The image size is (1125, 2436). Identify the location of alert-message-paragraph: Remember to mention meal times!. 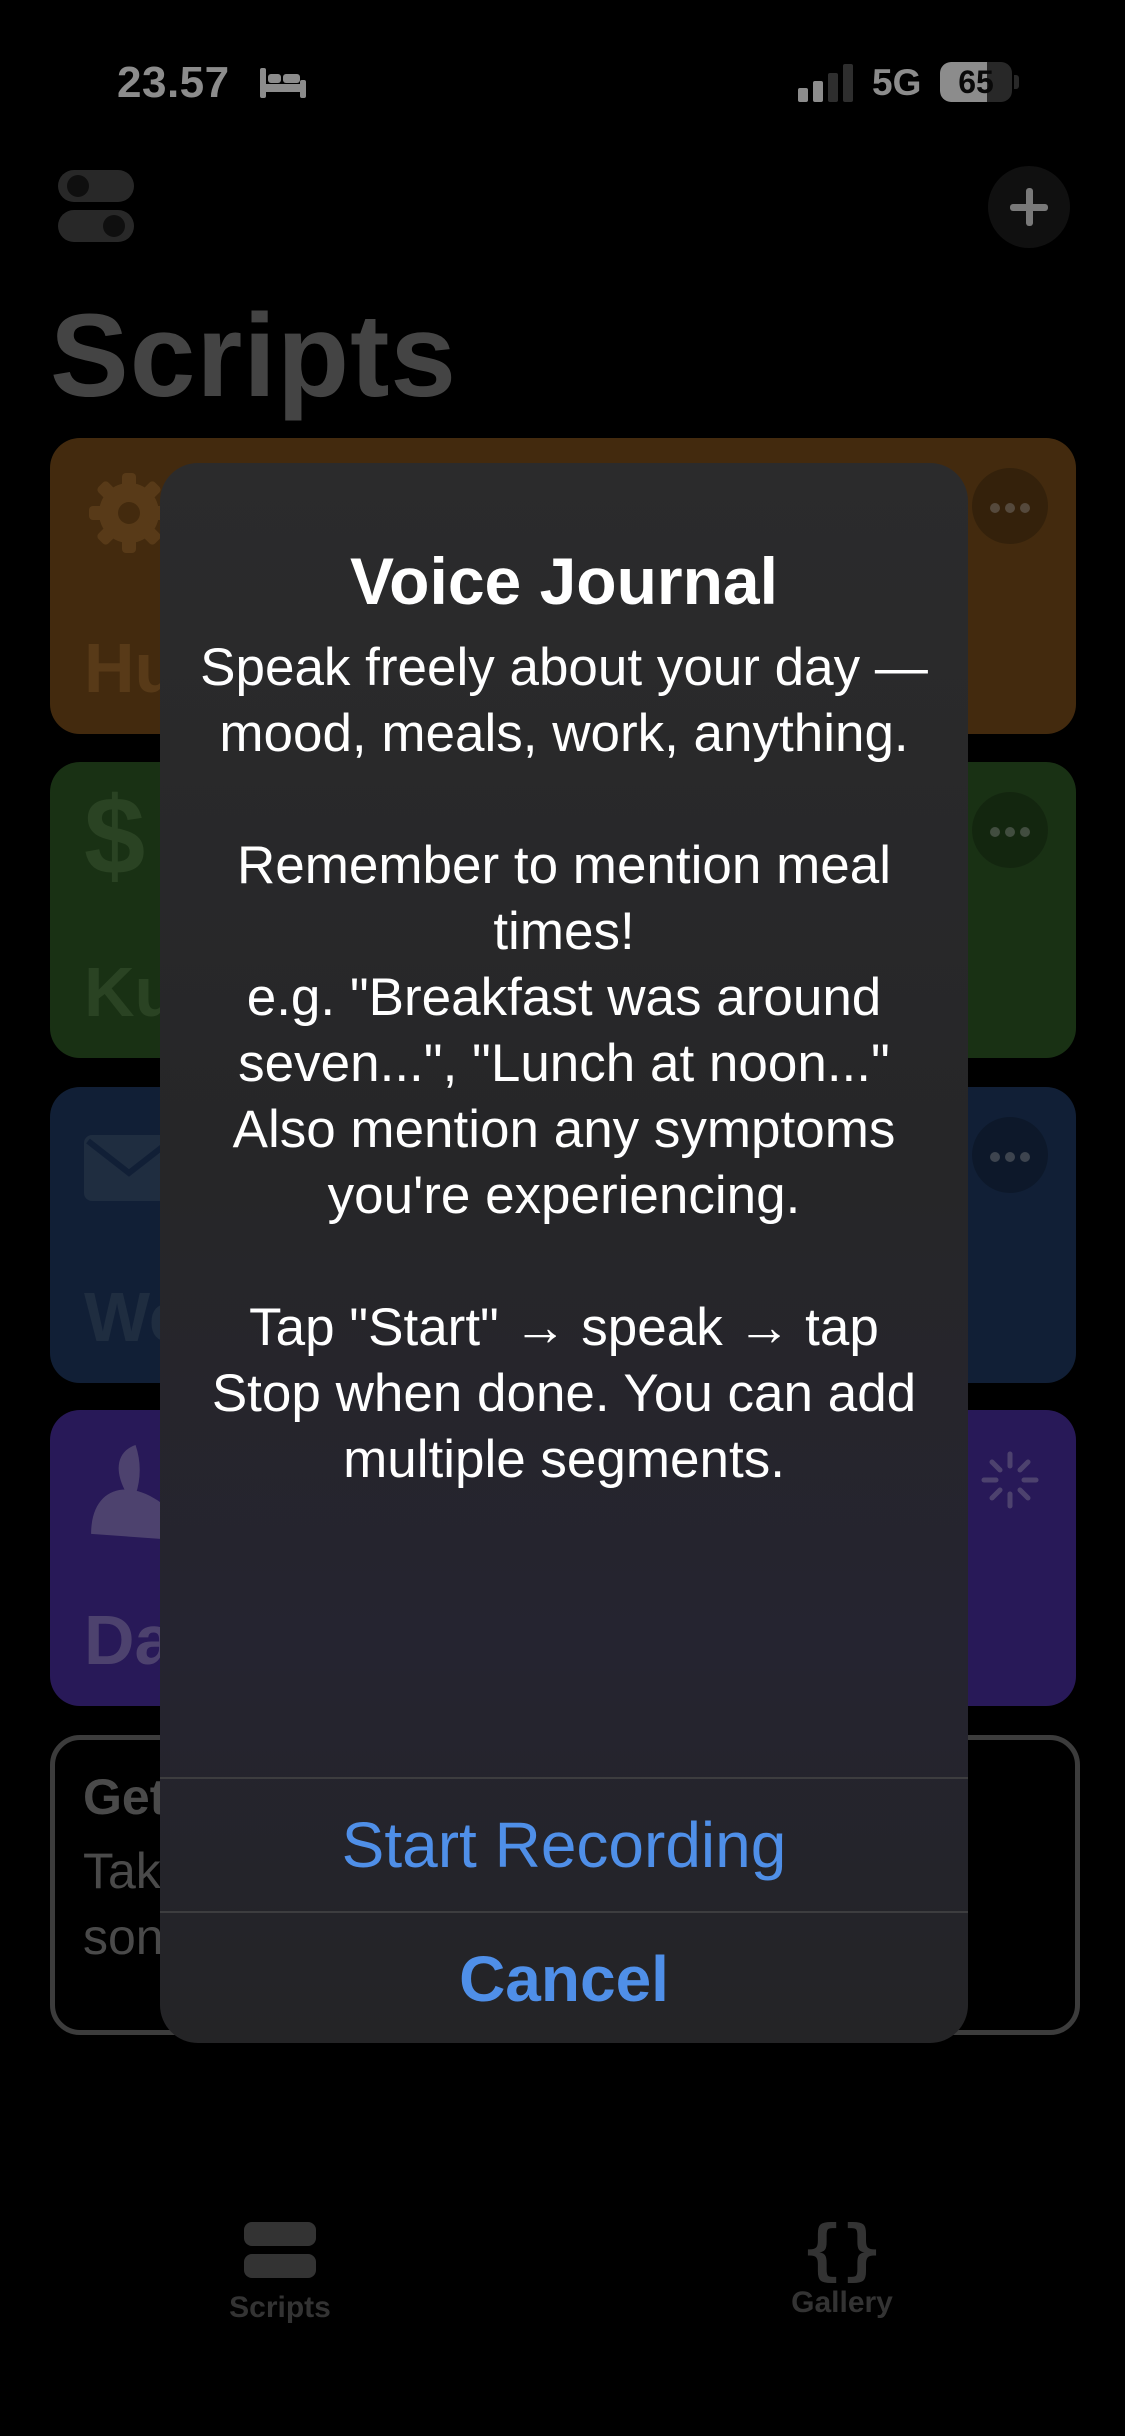
(564, 898).